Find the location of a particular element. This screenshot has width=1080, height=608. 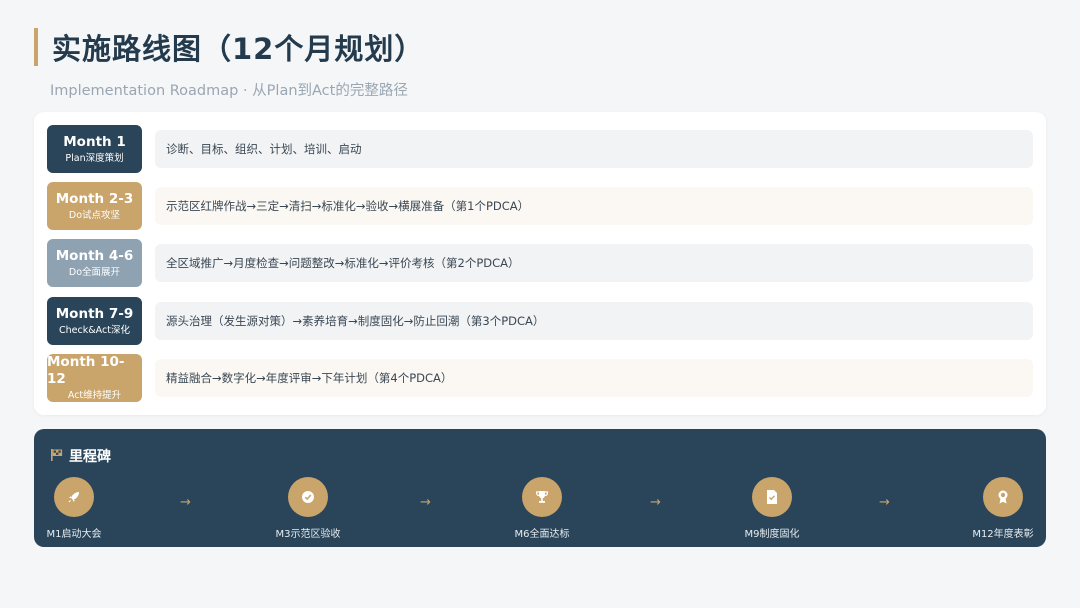

document-icon is located at coordinates (772, 497).